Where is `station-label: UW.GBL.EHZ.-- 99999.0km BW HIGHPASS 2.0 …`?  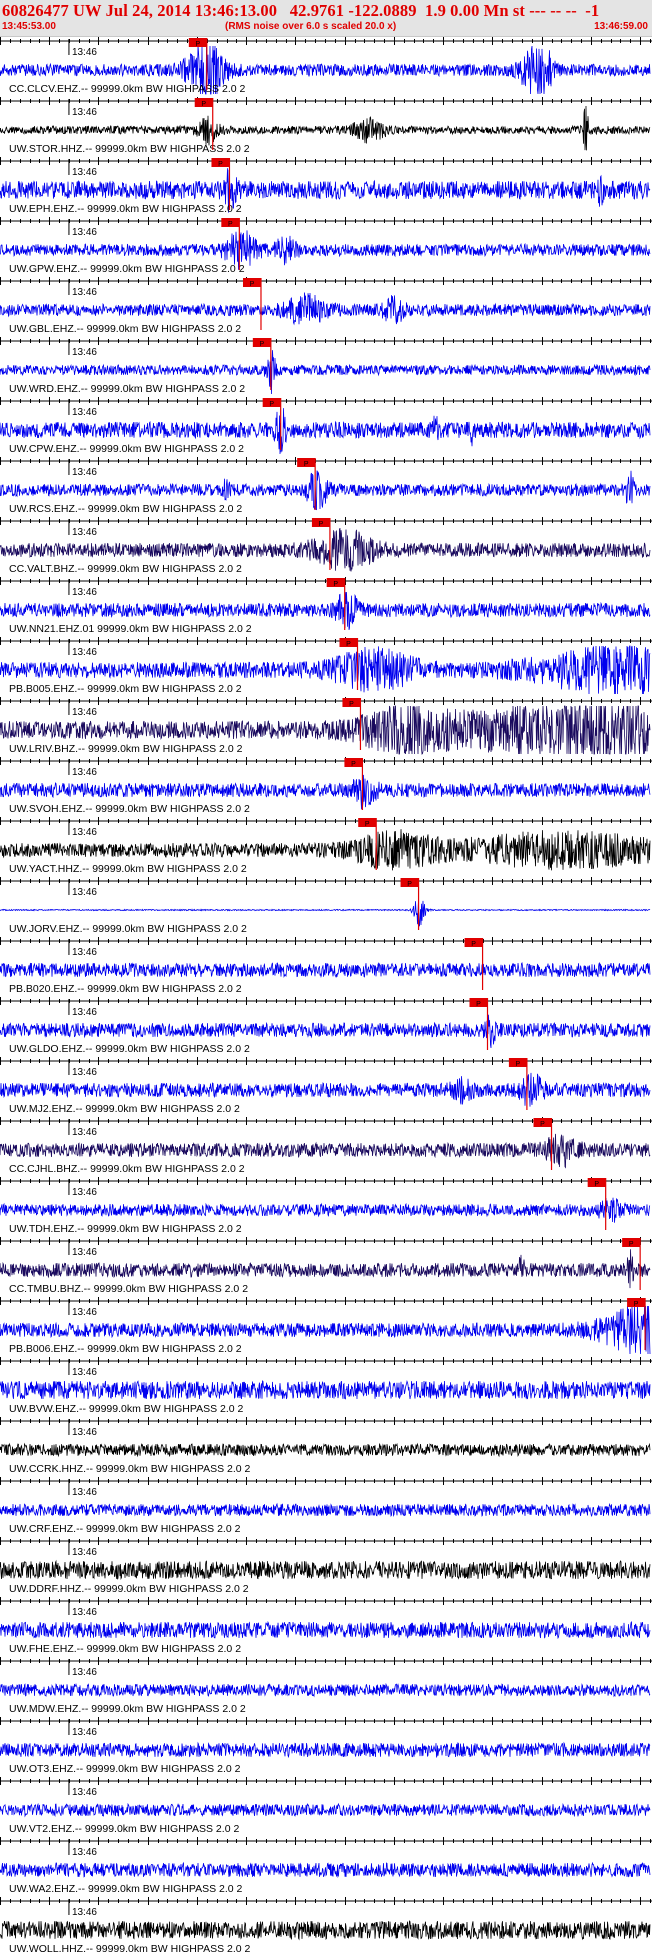 station-label: UW.GBL.EHZ.-- 99999.0km BW HIGHPASS 2.0 … is located at coordinates (125, 329).